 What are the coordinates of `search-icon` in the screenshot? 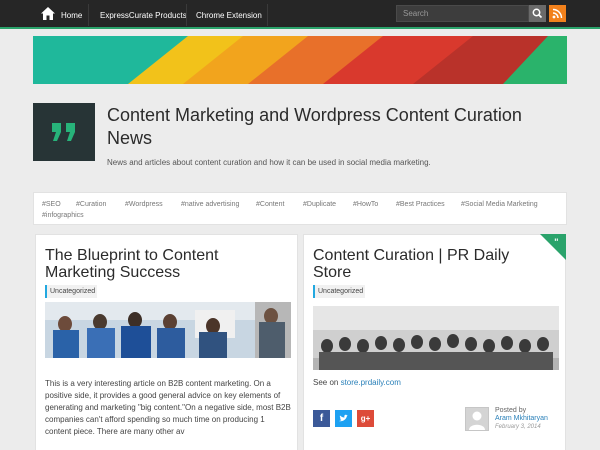 It's located at (537, 13).